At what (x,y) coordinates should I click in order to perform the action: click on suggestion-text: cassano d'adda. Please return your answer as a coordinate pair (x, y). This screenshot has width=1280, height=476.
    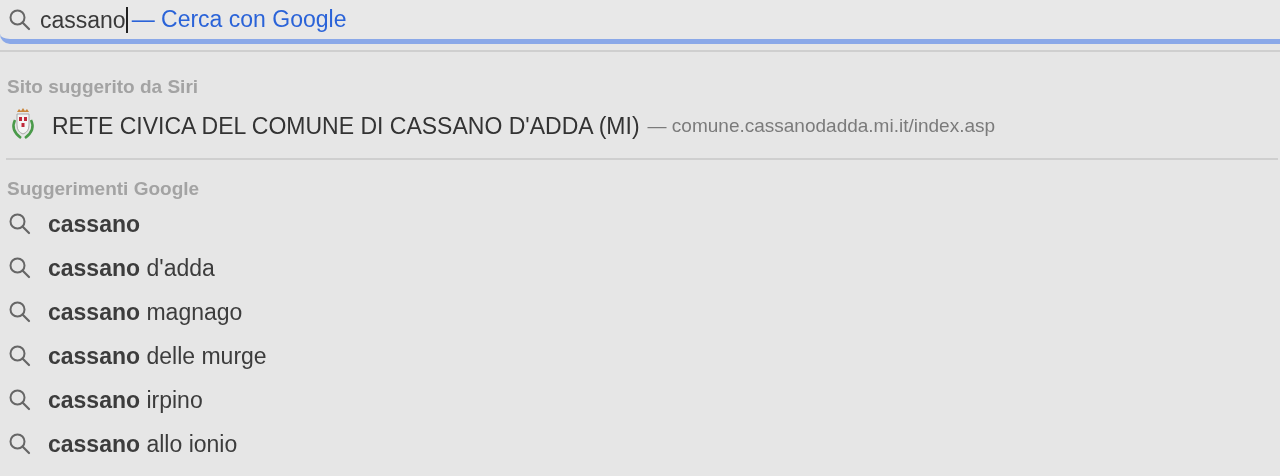
    Looking at the image, I should click on (131, 268).